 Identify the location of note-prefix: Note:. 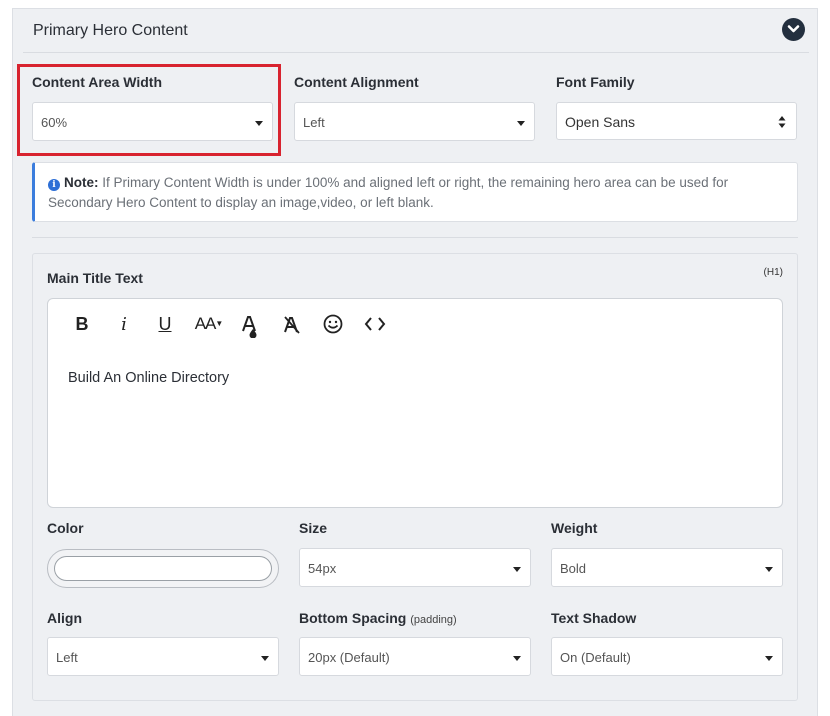
(81, 182).